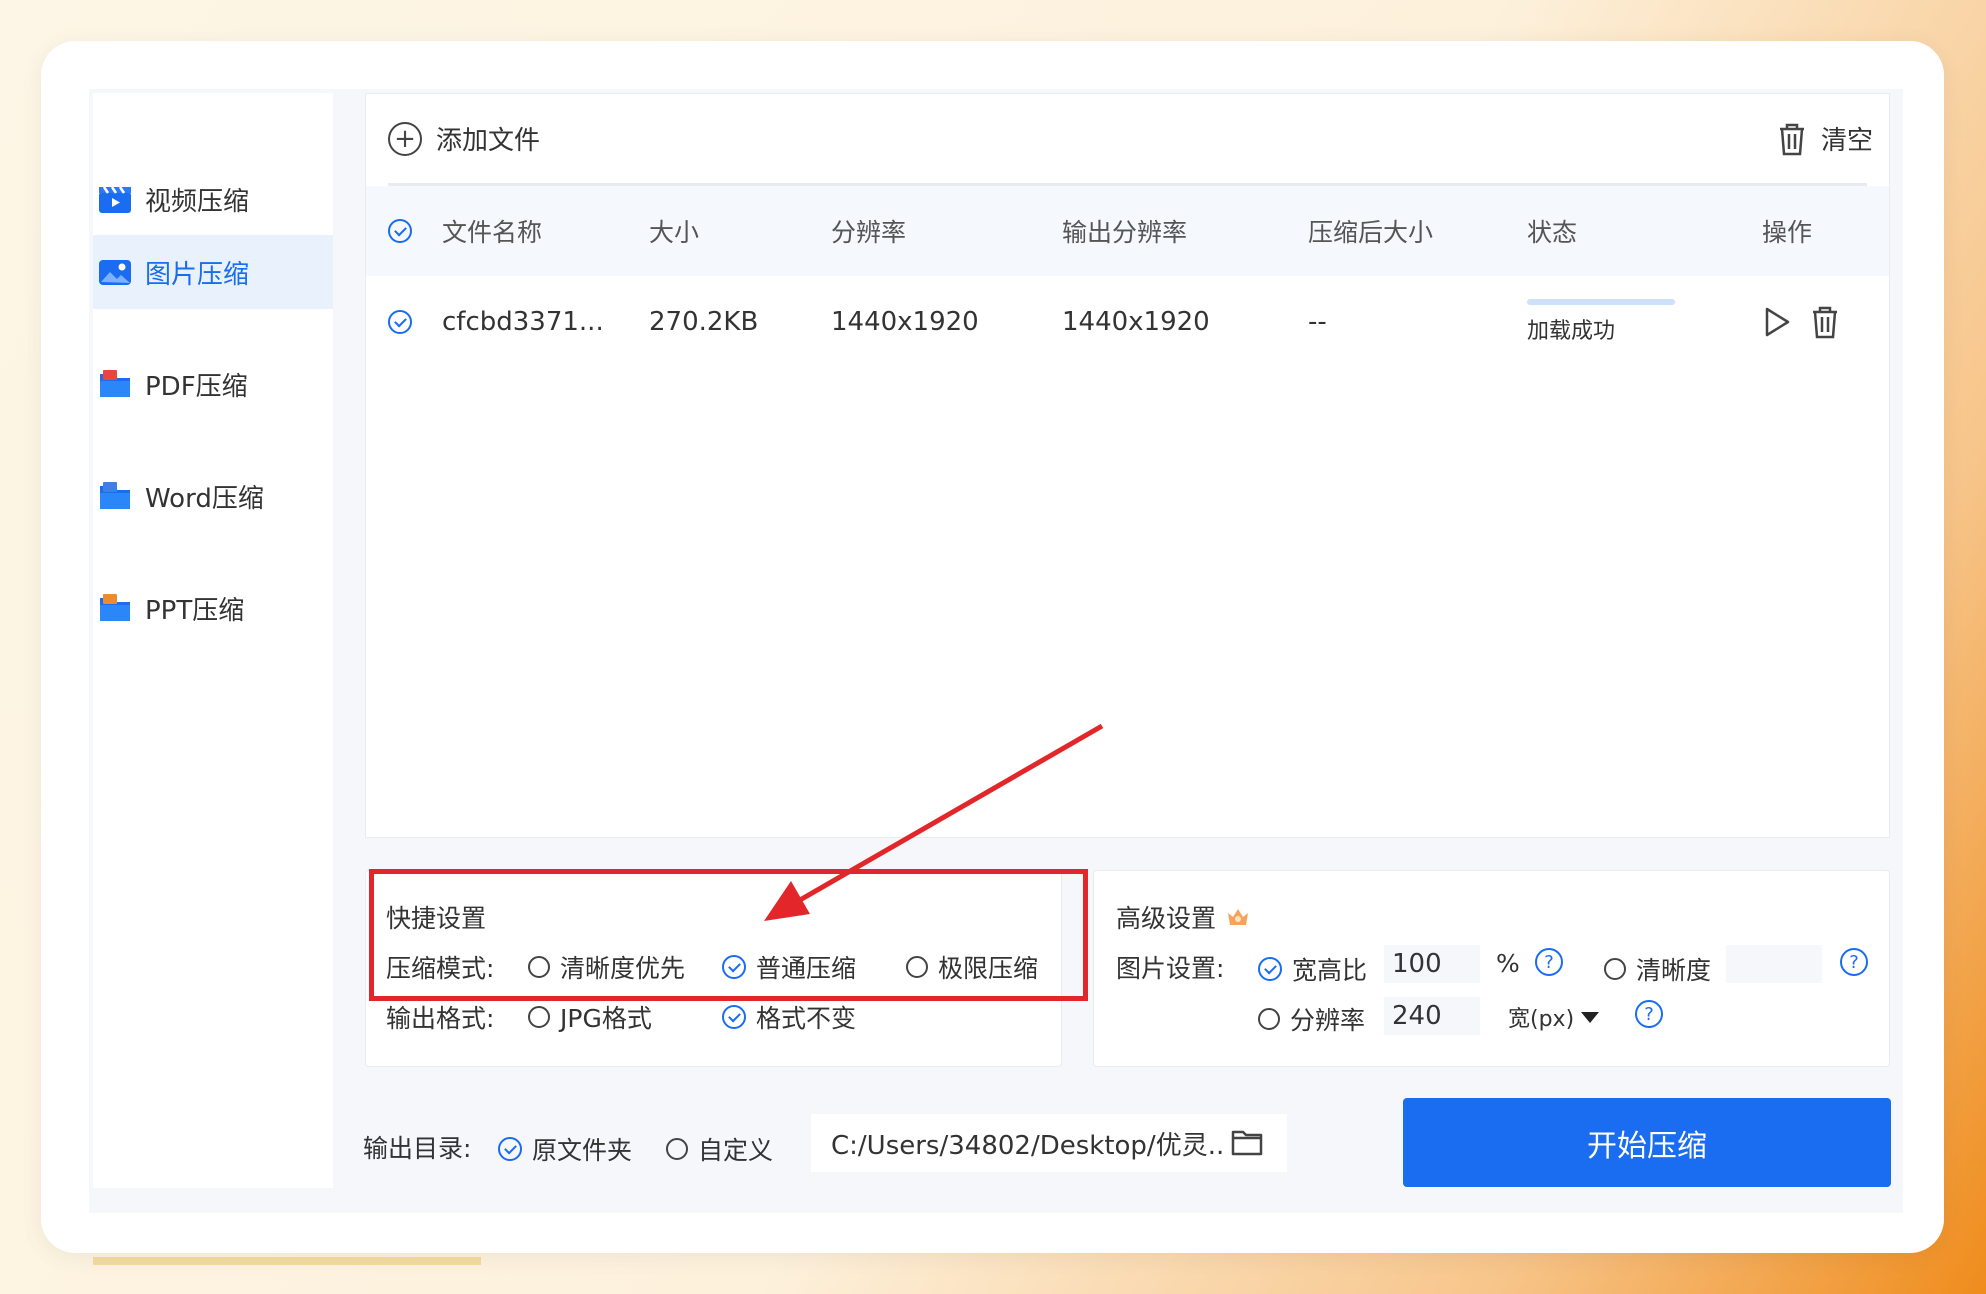 This screenshot has width=1986, height=1294. I want to click on output-dir-label: 输出目录:, so click(417, 1148).